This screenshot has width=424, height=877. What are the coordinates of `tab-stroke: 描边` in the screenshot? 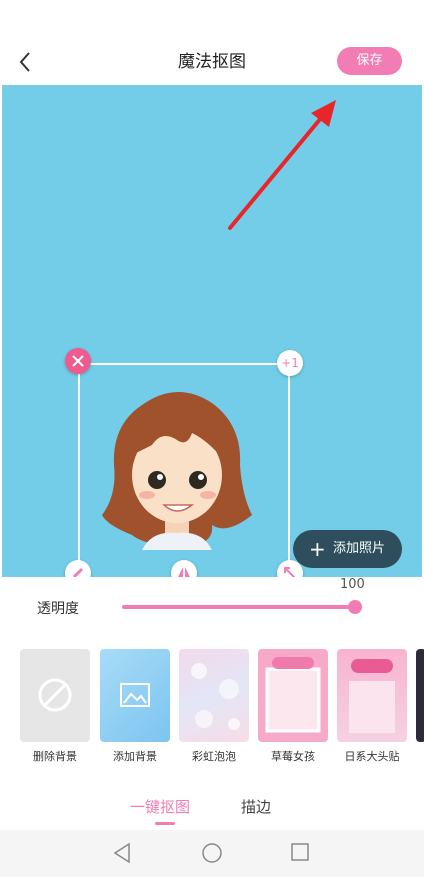 It's located at (256, 806).